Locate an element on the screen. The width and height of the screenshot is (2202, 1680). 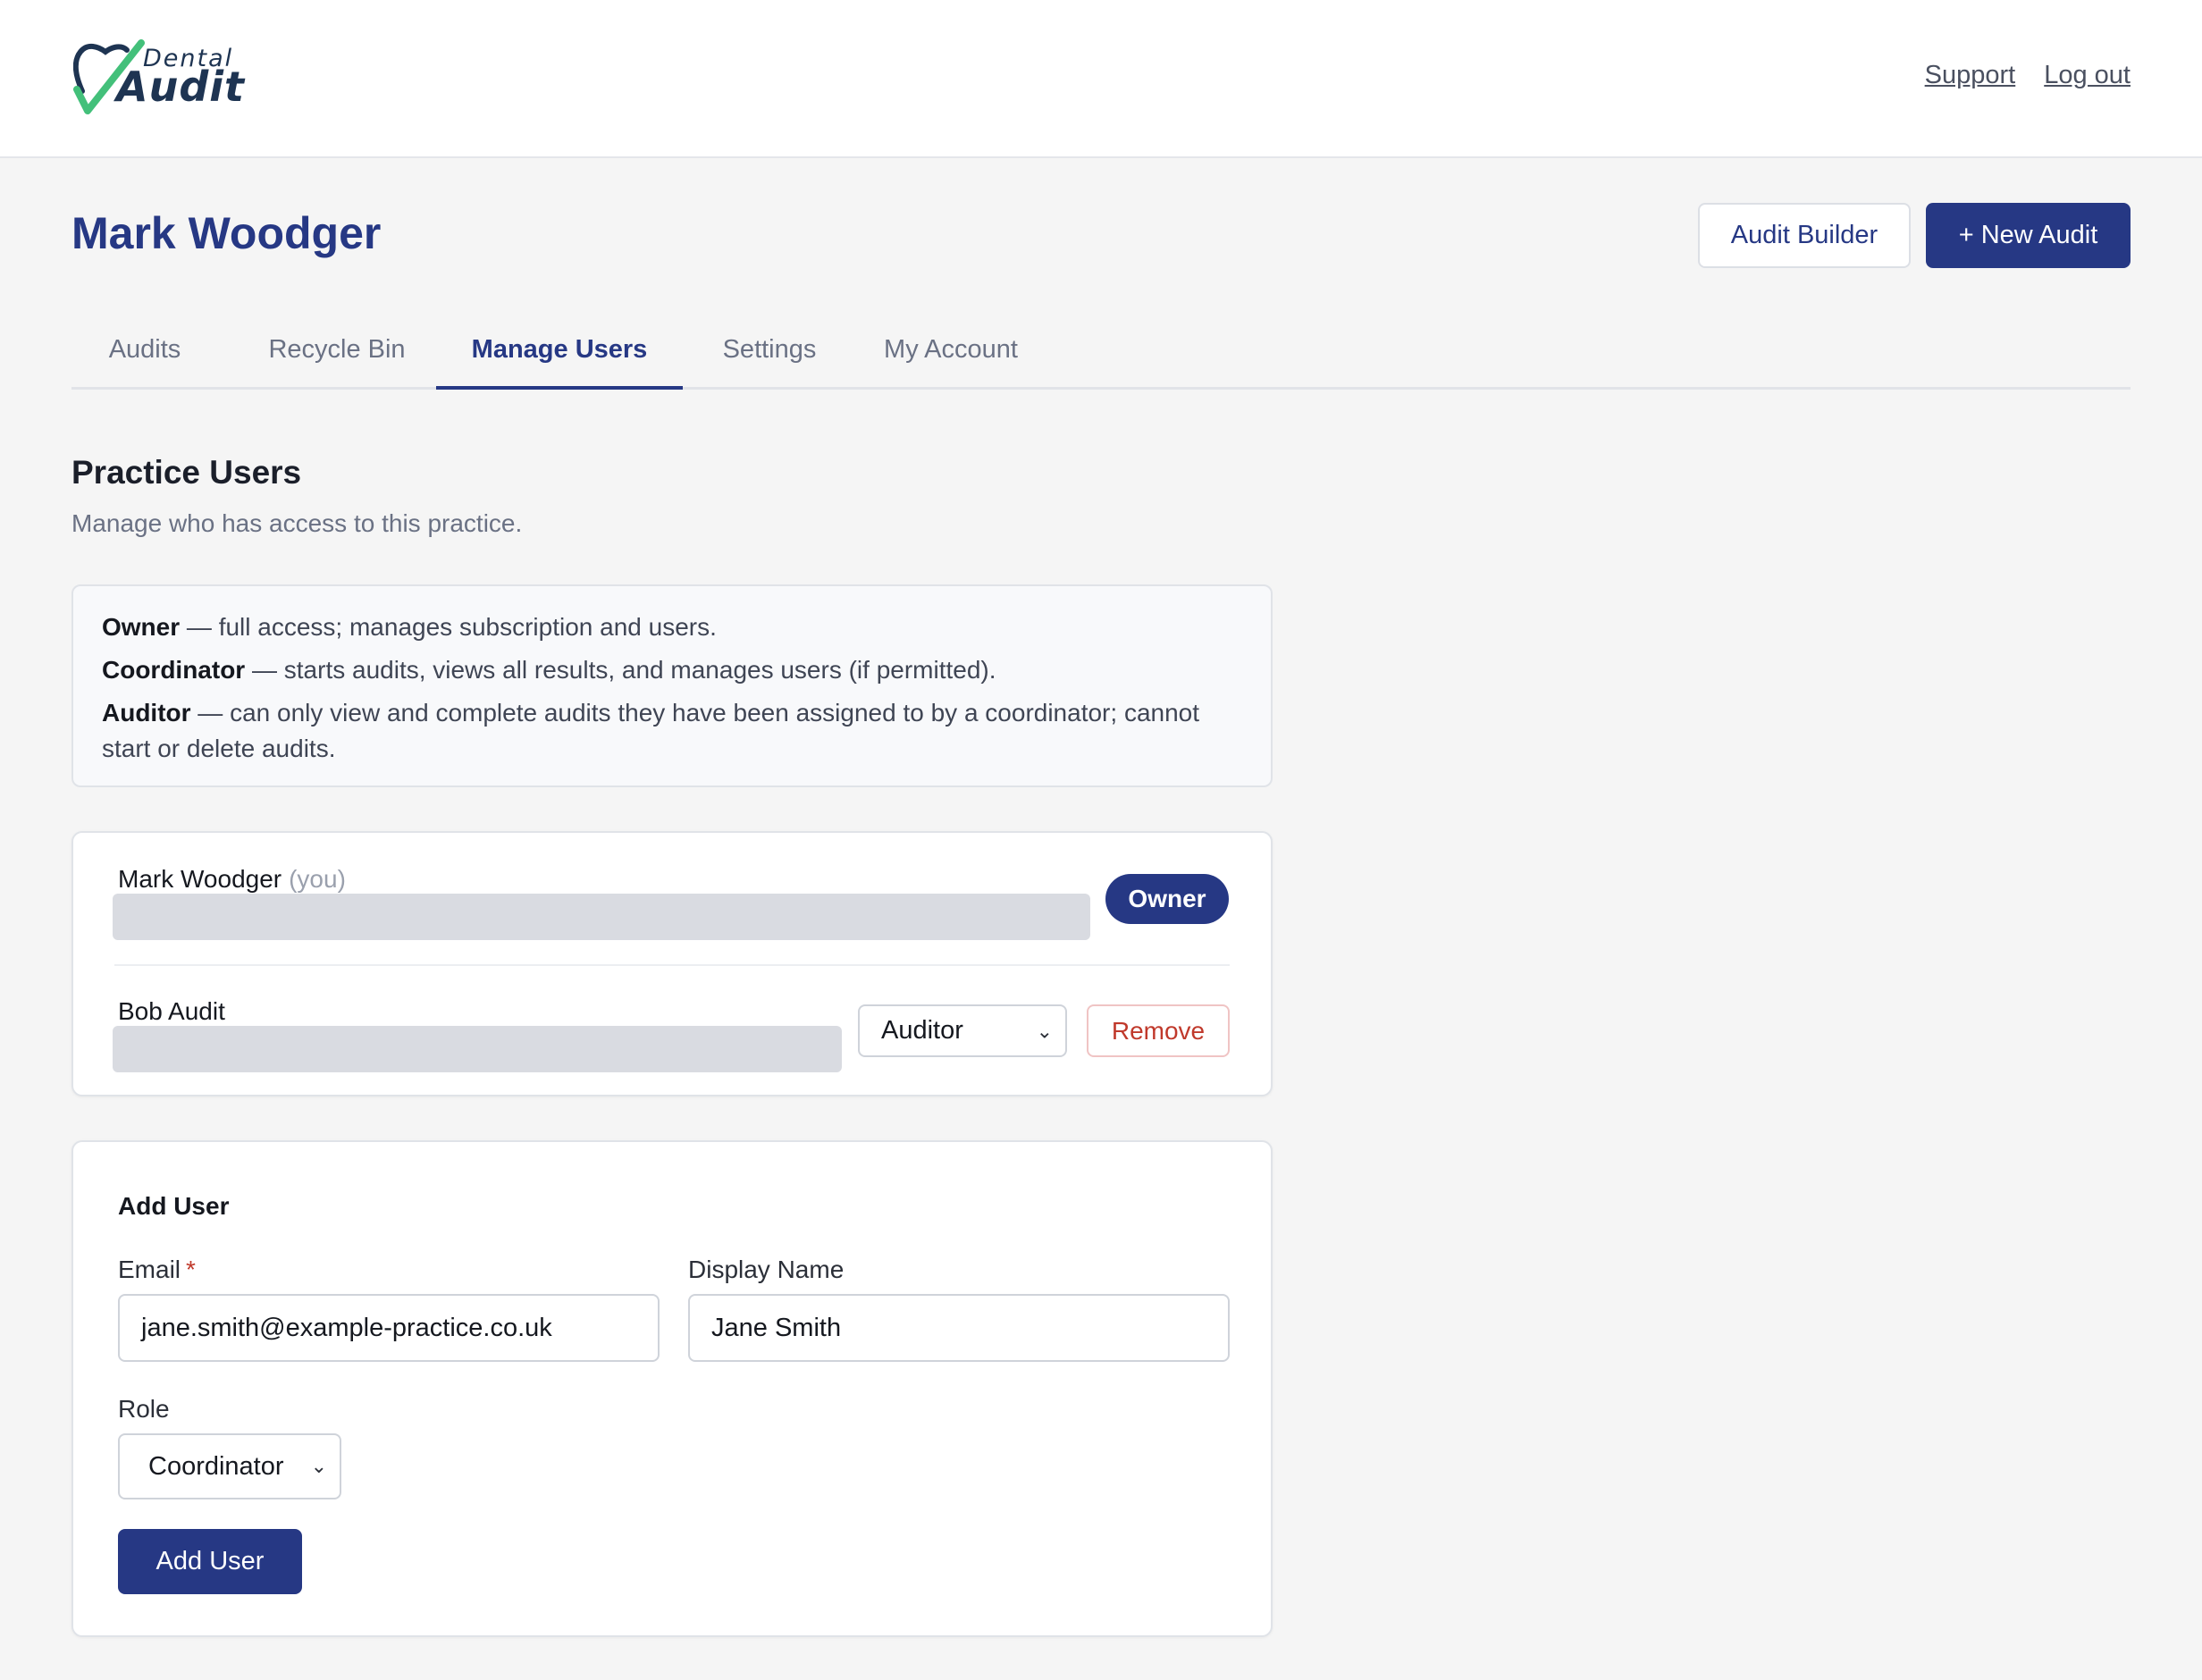
user-role-select: Auditor ⌄ is located at coordinates (963, 1030).